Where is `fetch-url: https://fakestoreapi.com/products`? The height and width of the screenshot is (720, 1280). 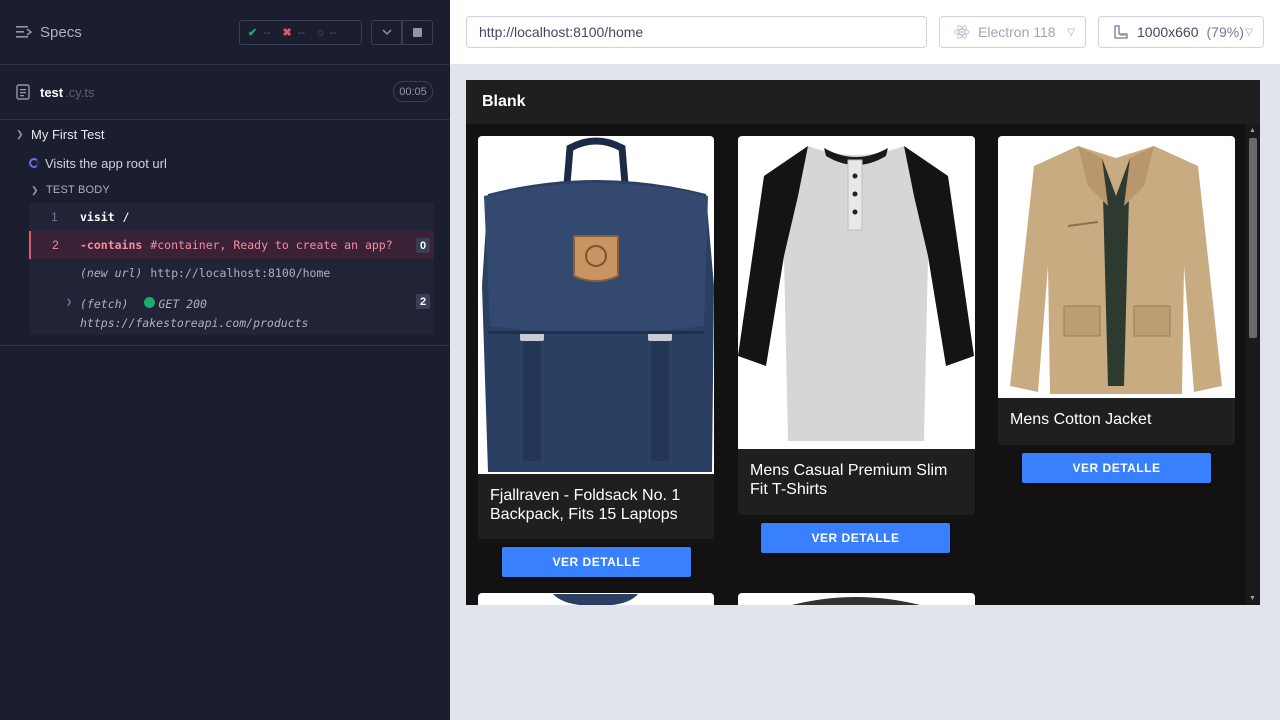 fetch-url: https://fakestoreapi.com/products is located at coordinates (194, 323).